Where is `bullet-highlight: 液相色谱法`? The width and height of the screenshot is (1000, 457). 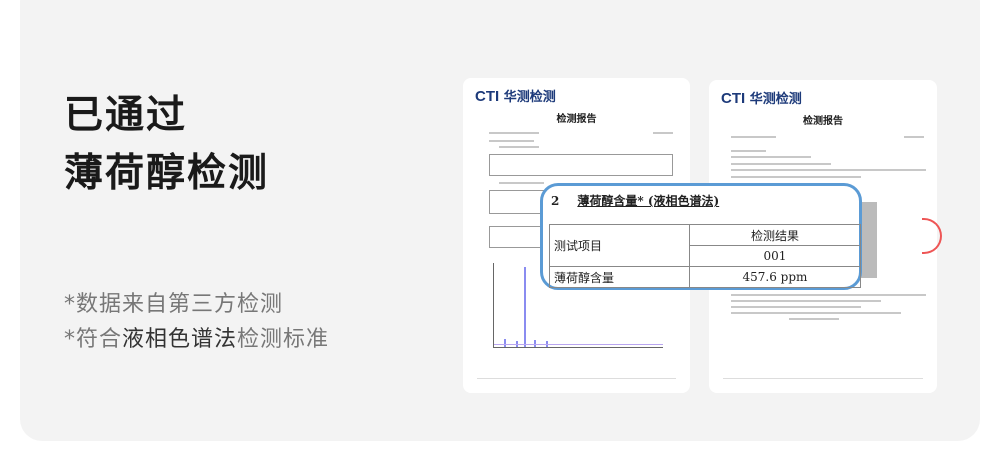 bullet-highlight: 液相色谱法 is located at coordinates (180, 339).